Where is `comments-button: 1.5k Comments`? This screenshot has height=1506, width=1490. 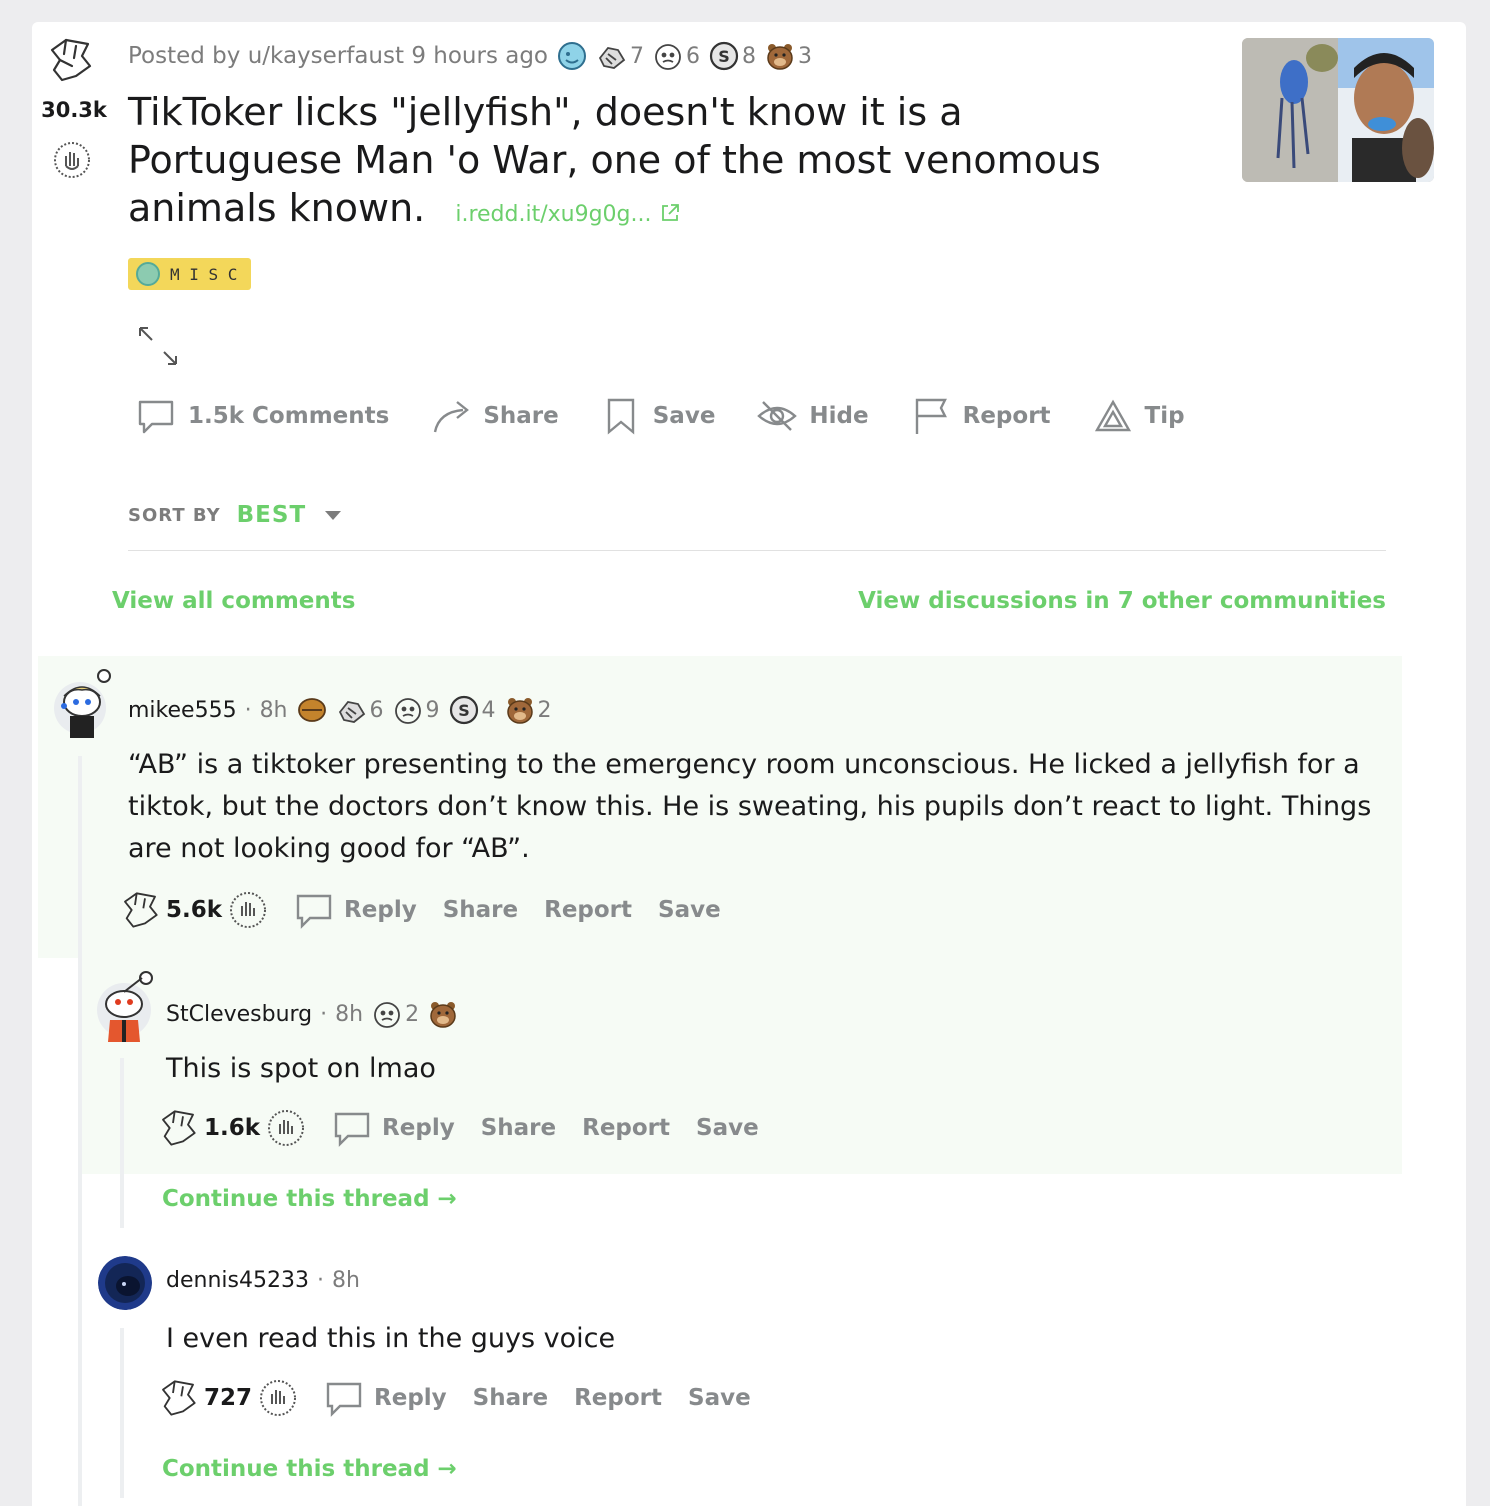
comments-button: 1.5k Comments is located at coordinates (262, 416).